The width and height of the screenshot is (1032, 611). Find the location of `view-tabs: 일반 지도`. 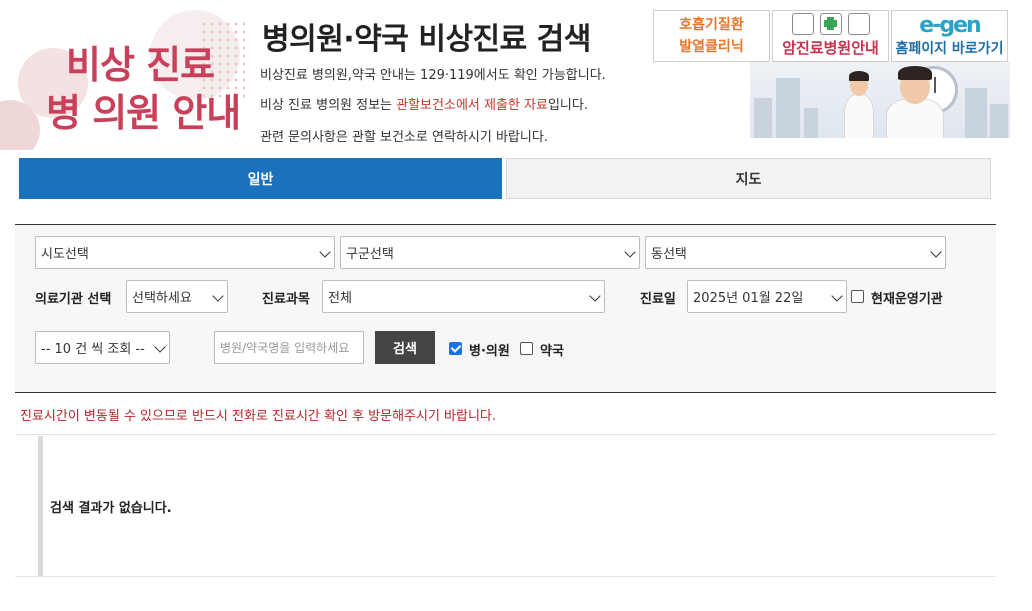

view-tabs: 일반 지도 is located at coordinates (505, 178).